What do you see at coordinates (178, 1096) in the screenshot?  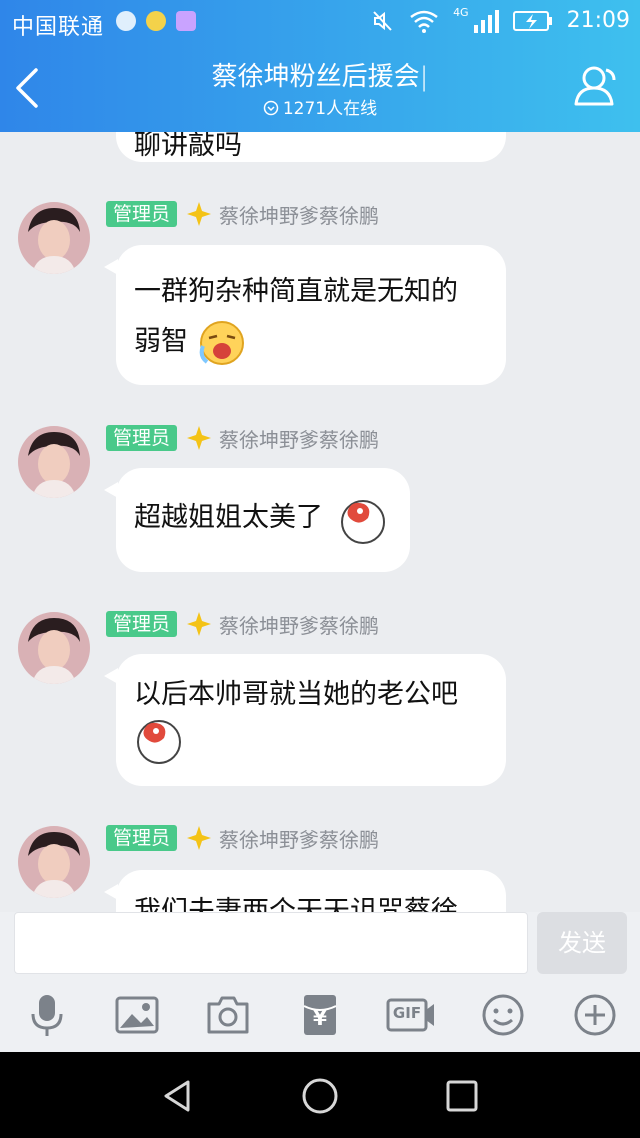 I see `back-nav-icon` at bounding box center [178, 1096].